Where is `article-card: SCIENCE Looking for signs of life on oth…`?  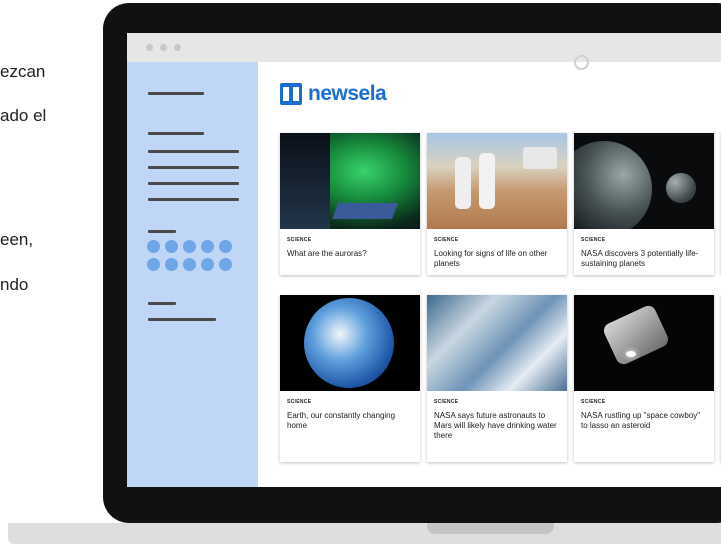
article-card: SCIENCE Looking for signs of life on oth… is located at coordinates (497, 204).